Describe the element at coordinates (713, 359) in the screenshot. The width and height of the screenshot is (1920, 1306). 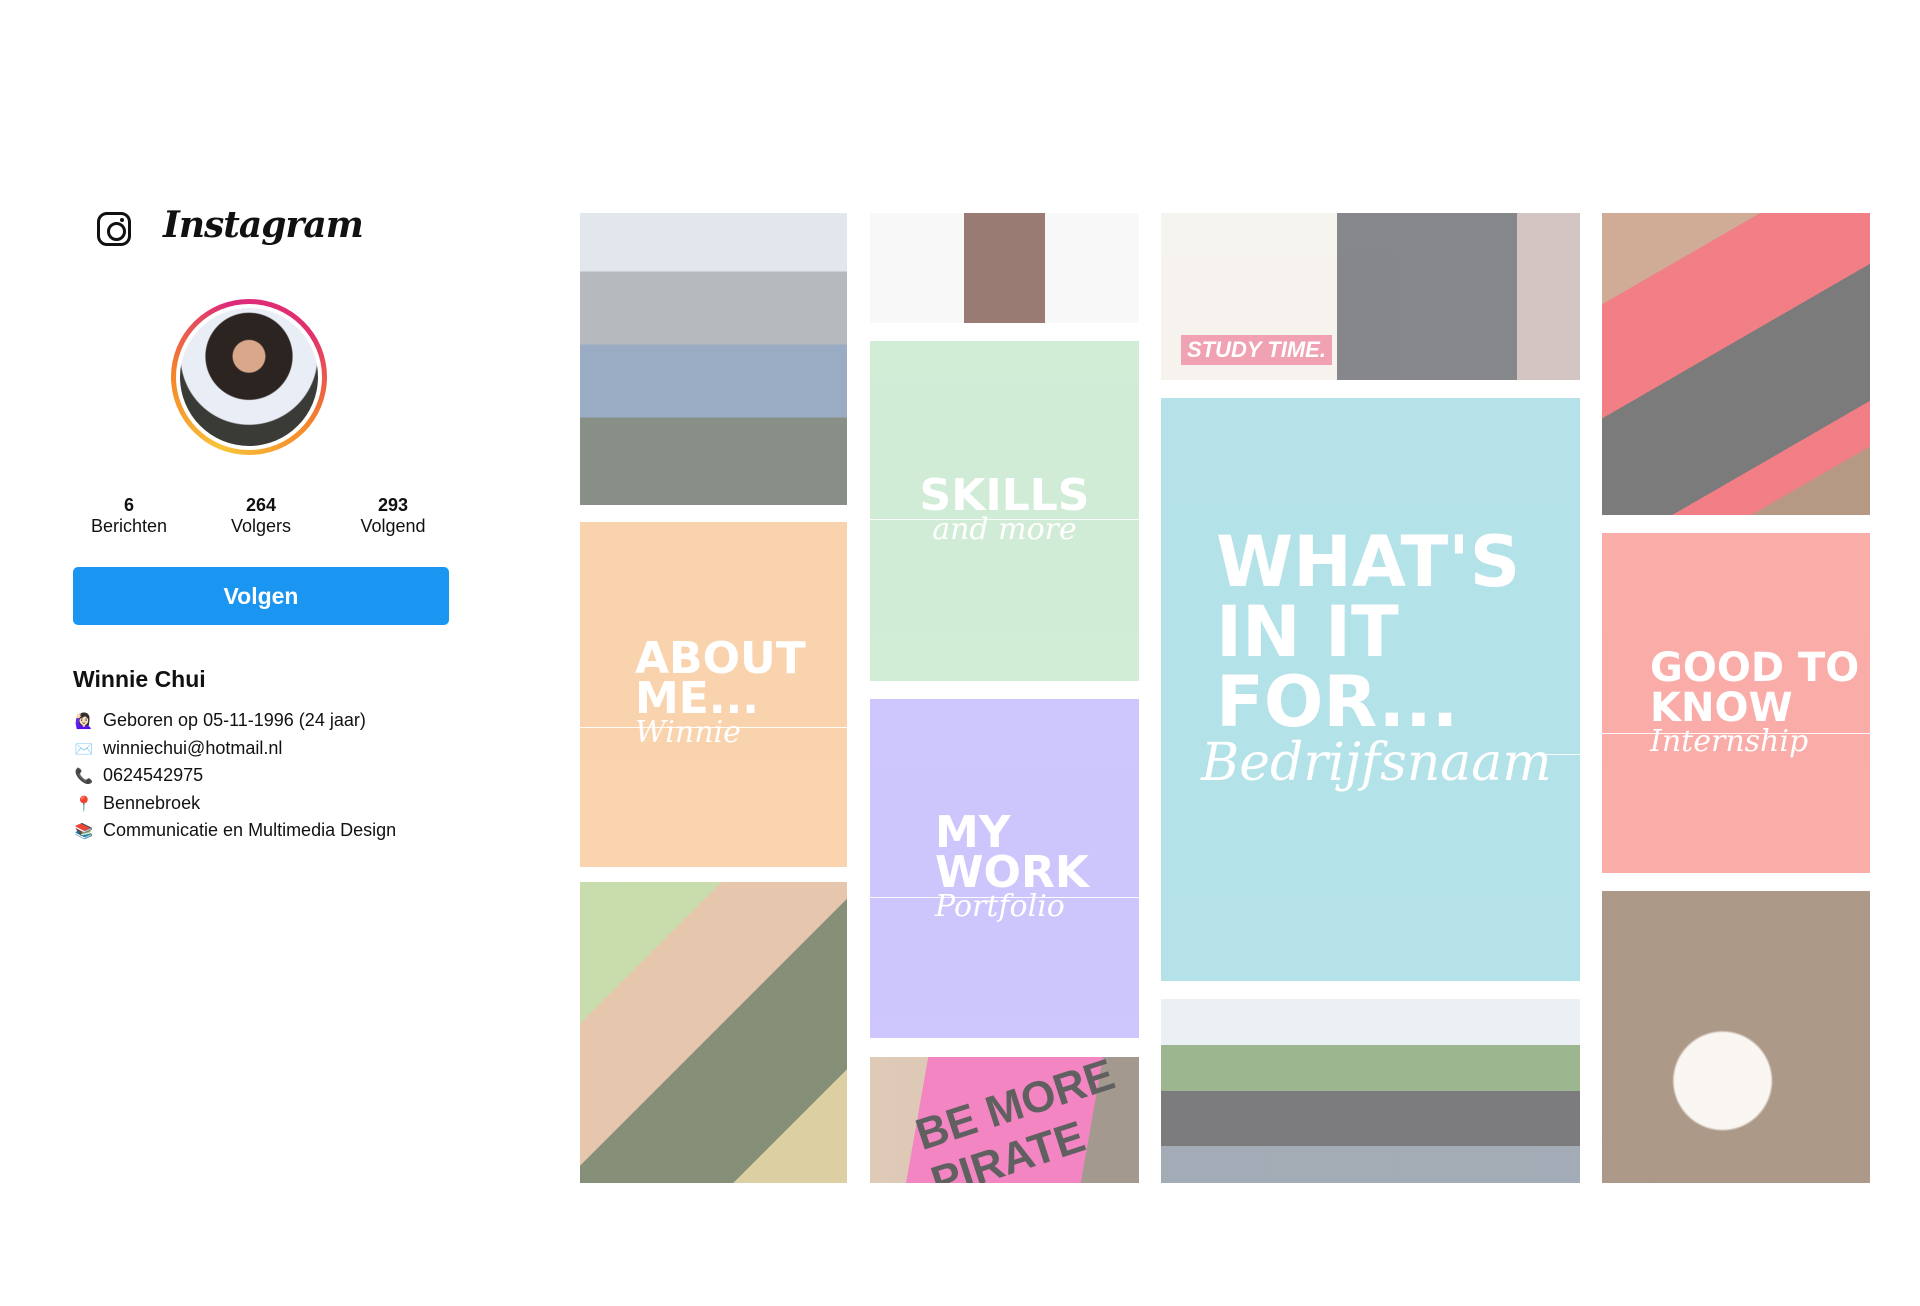
I see `post-friends-harbor` at that location.